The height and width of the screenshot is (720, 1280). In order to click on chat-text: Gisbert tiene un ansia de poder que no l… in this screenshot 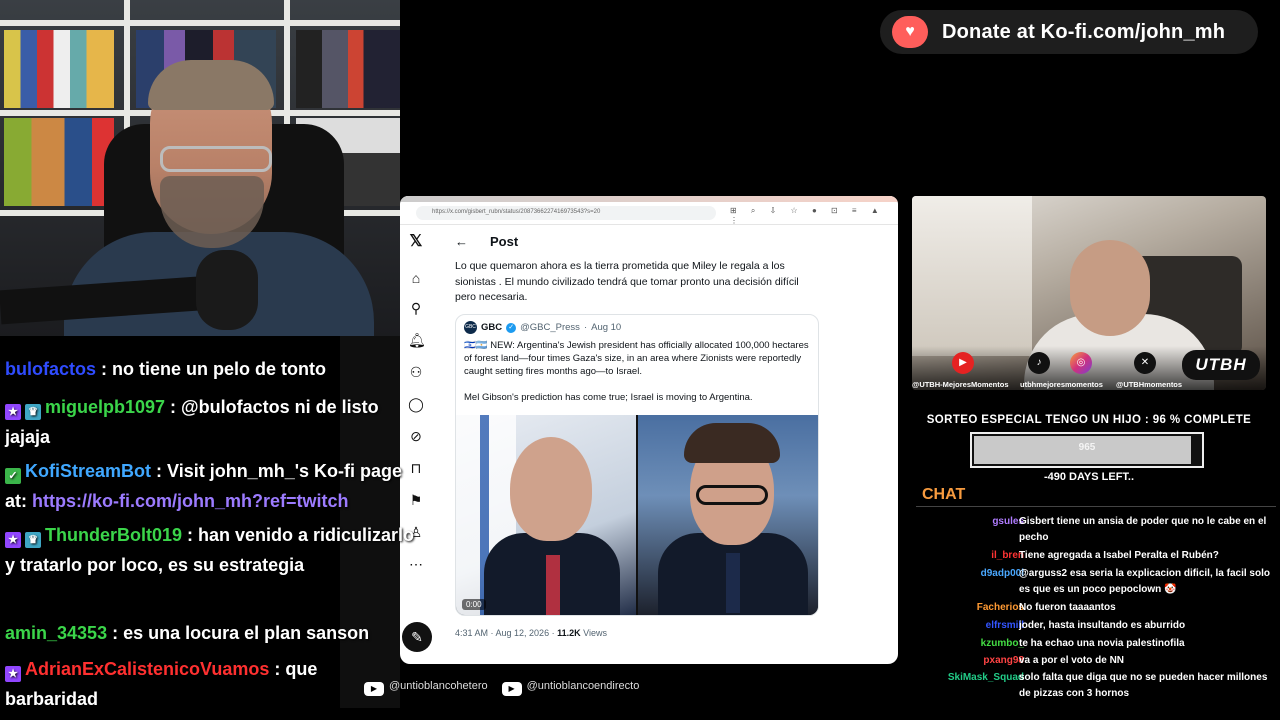, I will do `click(1143, 529)`.